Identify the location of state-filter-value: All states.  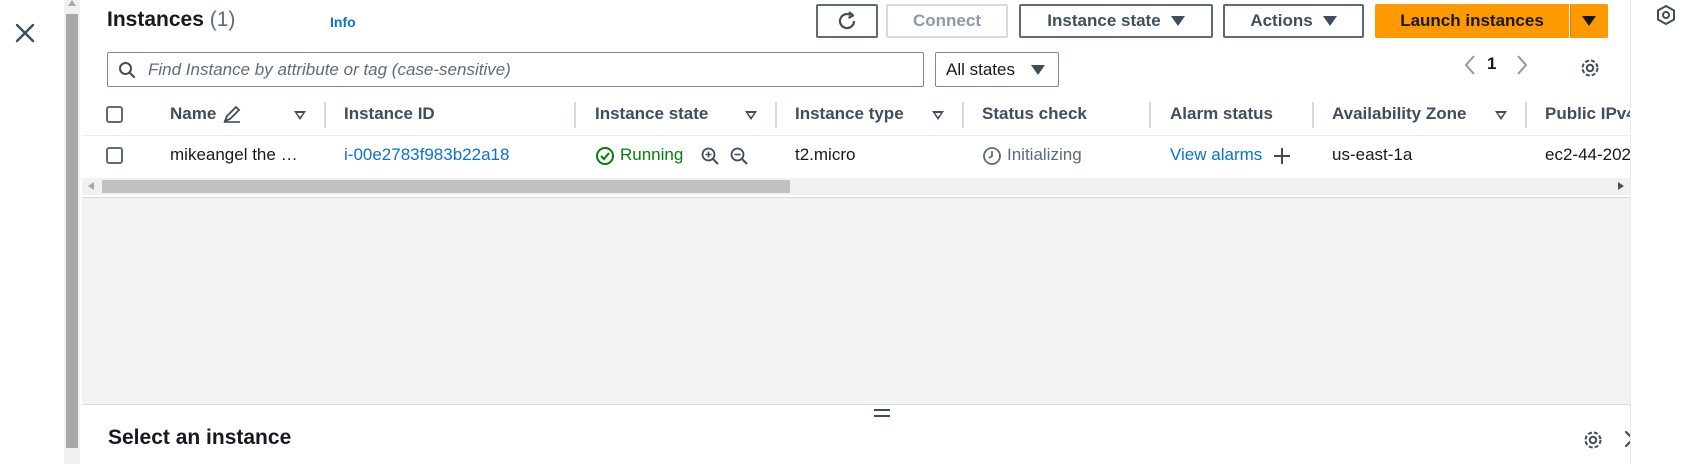
(980, 69).